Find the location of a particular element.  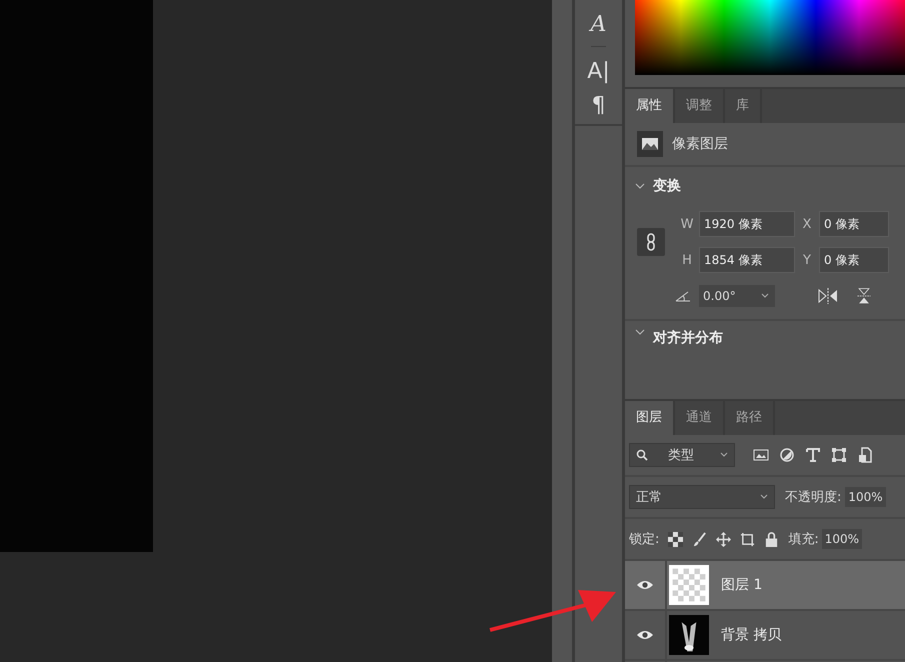

brush-icon is located at coordinates (700, 539).